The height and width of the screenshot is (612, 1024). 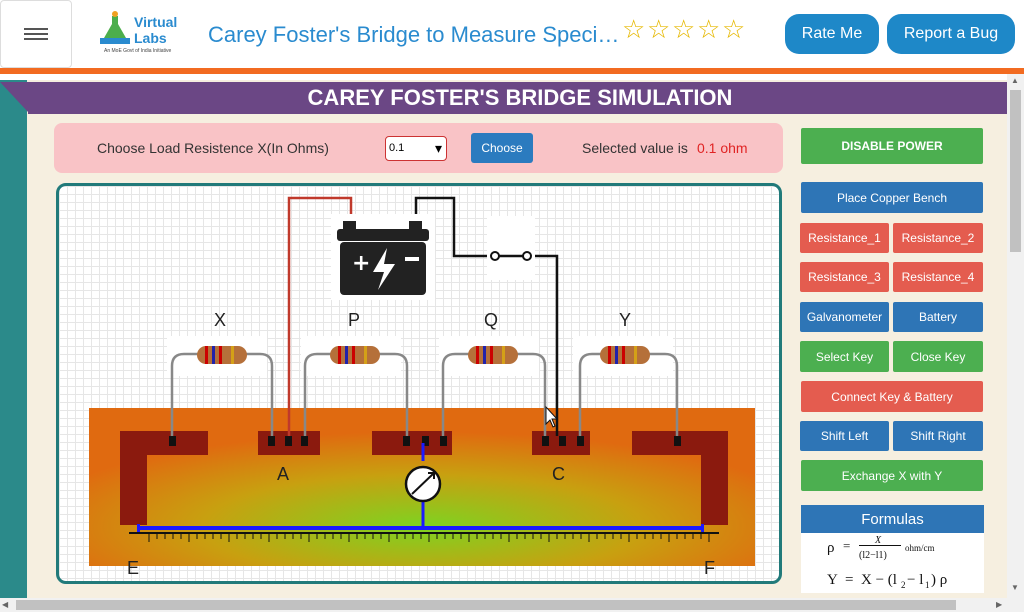 What do you see at coordinates (832, 580) in the screenshot?
I see `svg-text: Y` at bounding box center [832, 580].